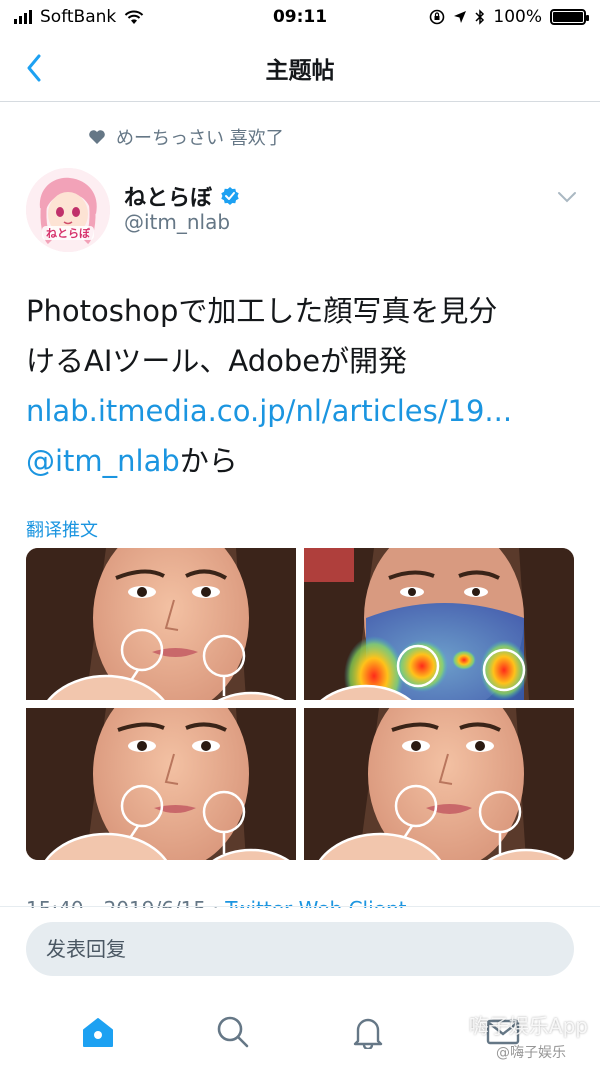 The image size is (600, 1067). I want to click on status-bar: SoftBank 09:11 100%, so click(300, 17).